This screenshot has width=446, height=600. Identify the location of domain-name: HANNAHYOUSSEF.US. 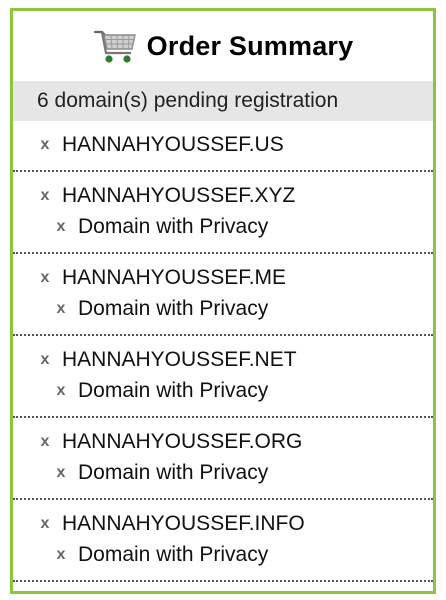
(173, 144).